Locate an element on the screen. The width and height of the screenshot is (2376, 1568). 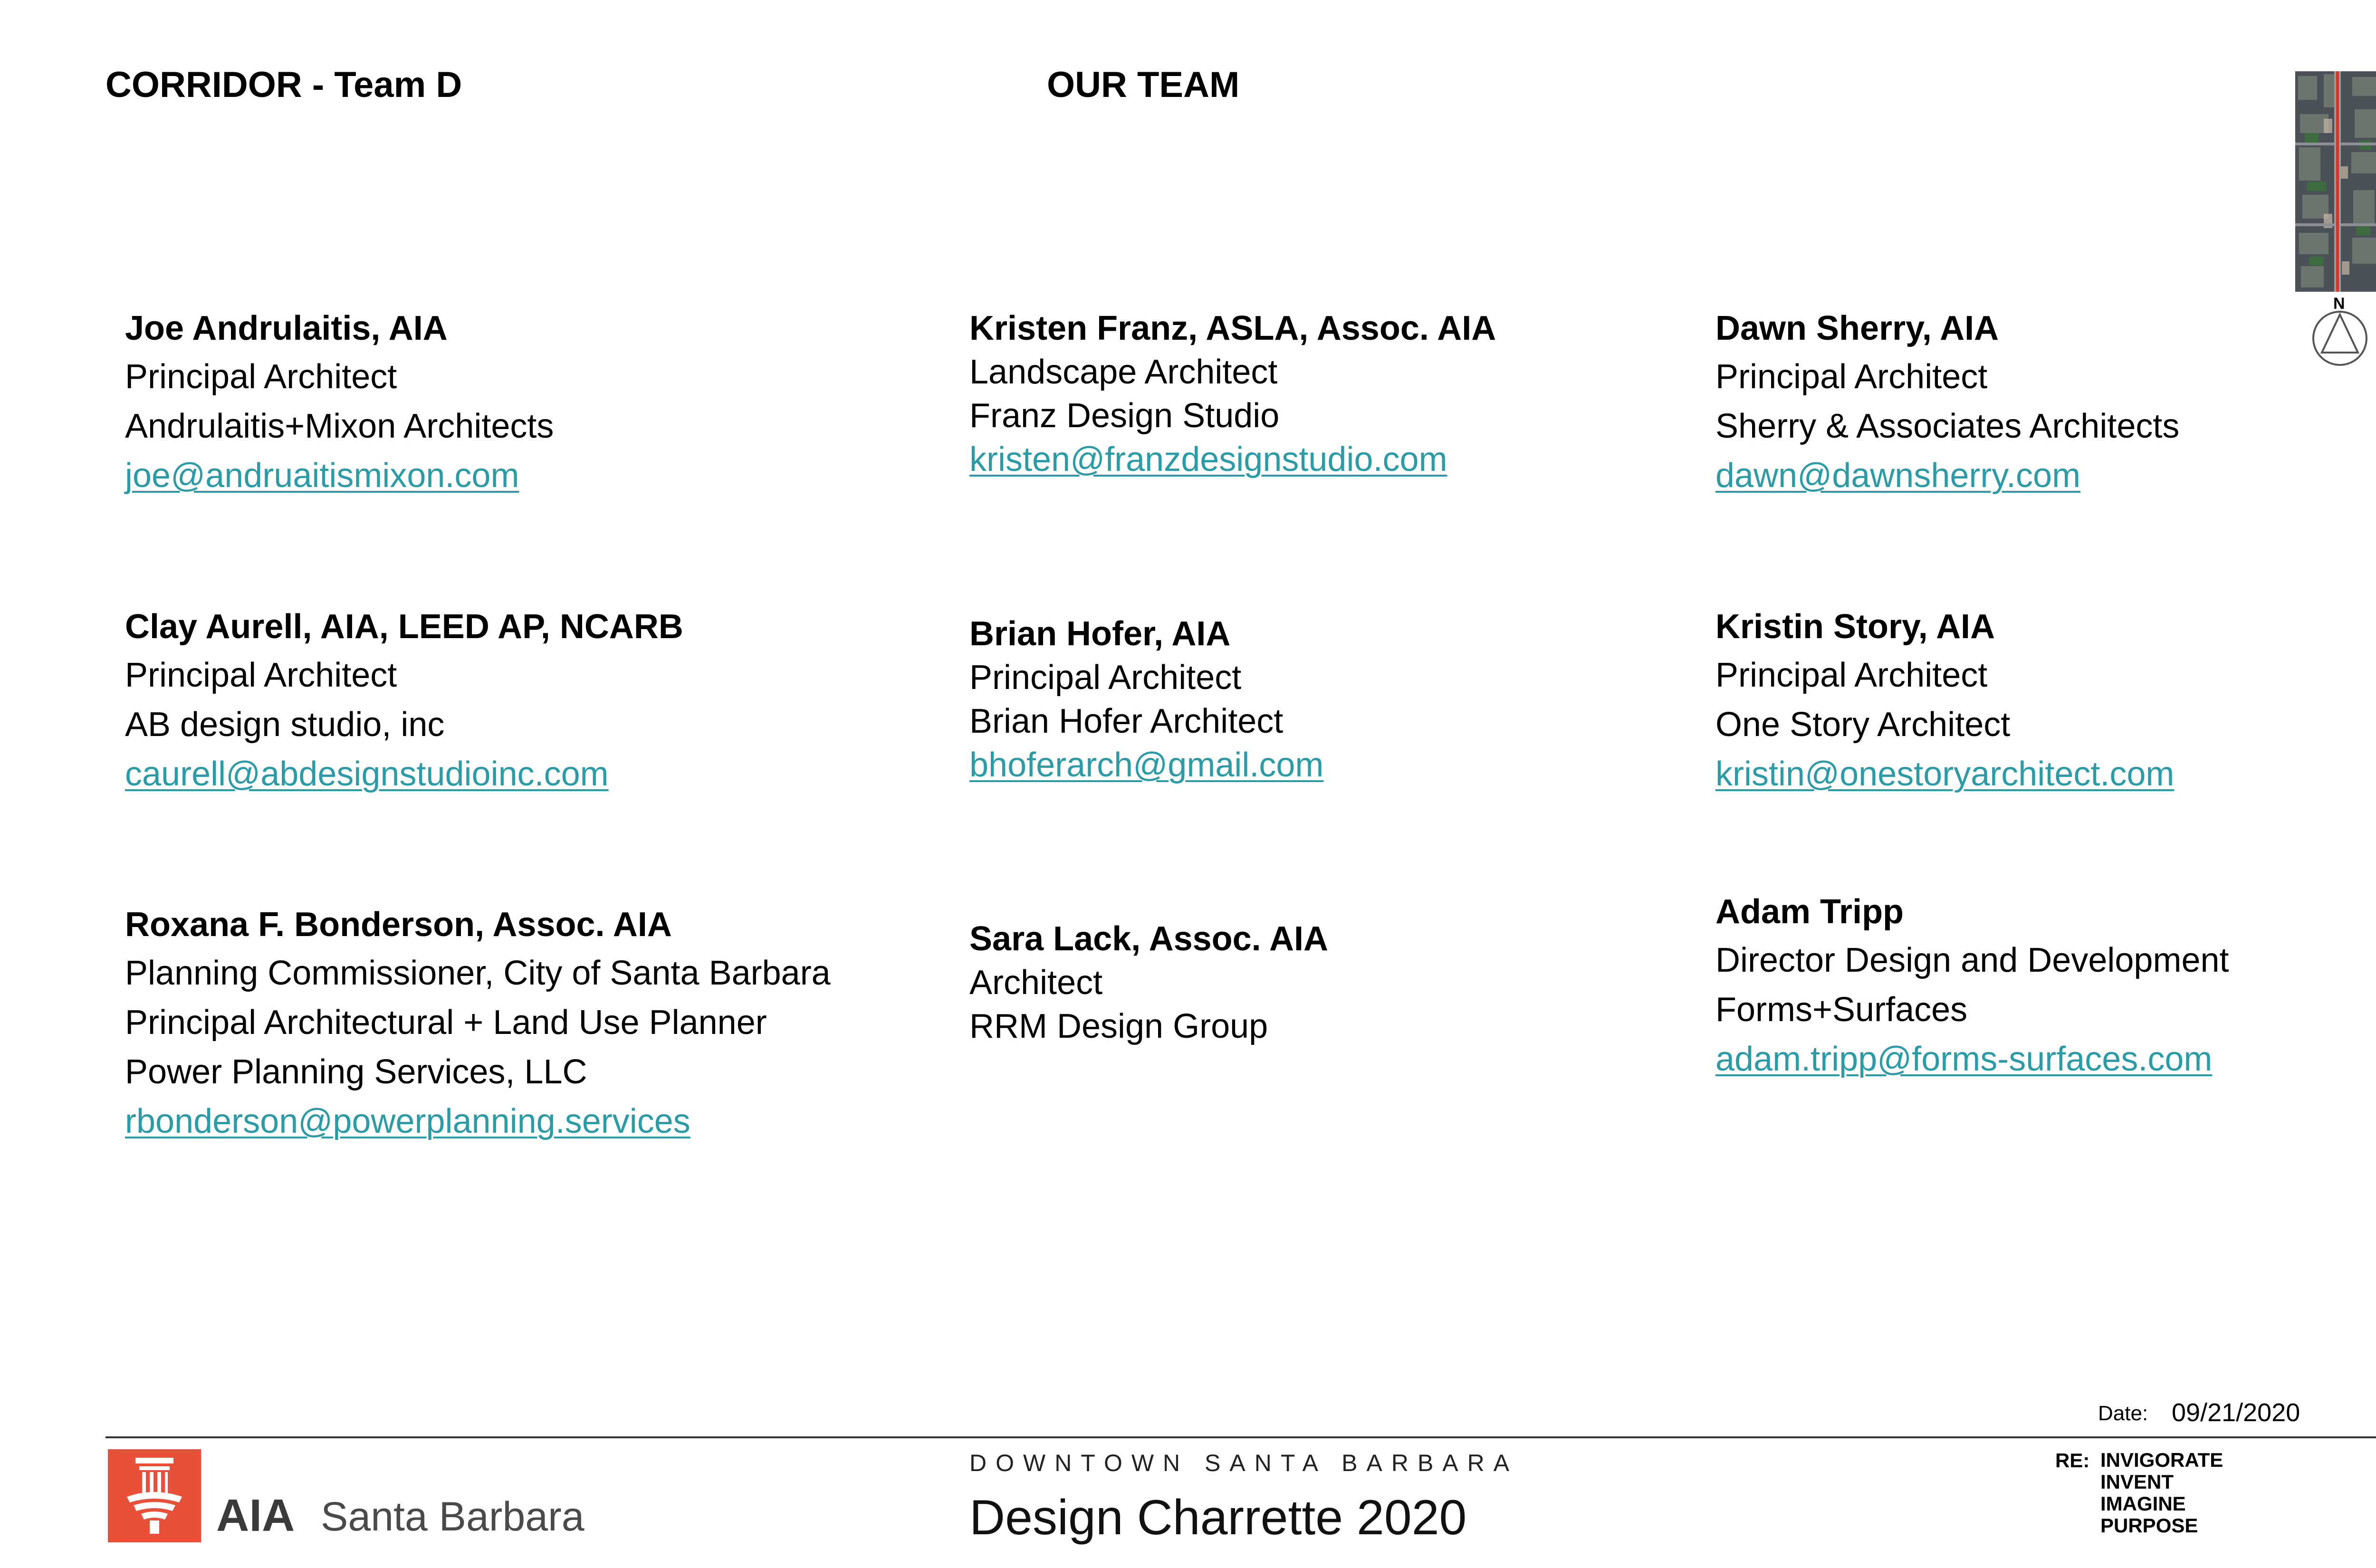
member-title: Director Design and Development is located at coordinates (1972, 960).